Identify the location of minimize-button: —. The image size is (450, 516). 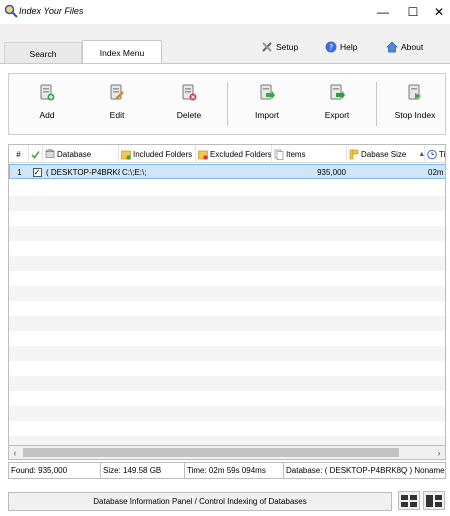
(383, 12).